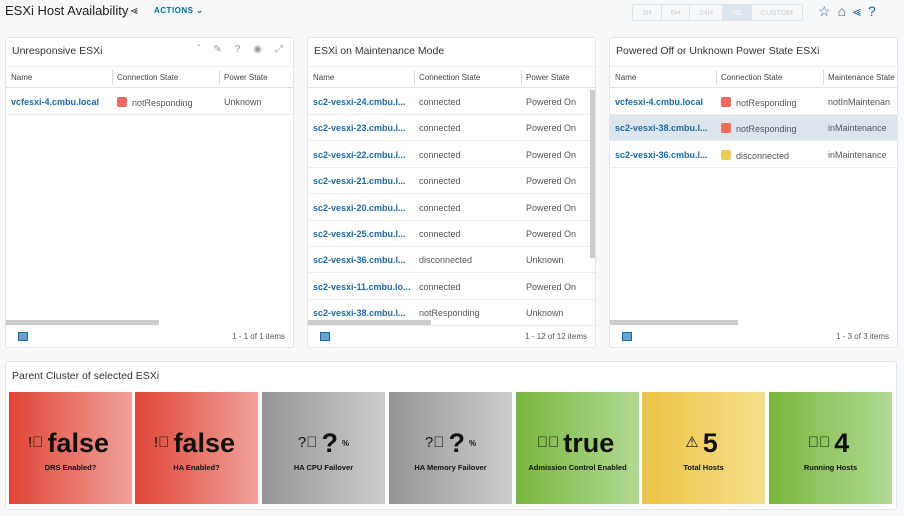  I want to click on question-circle-icon: ?⃝, so click(307, 442).